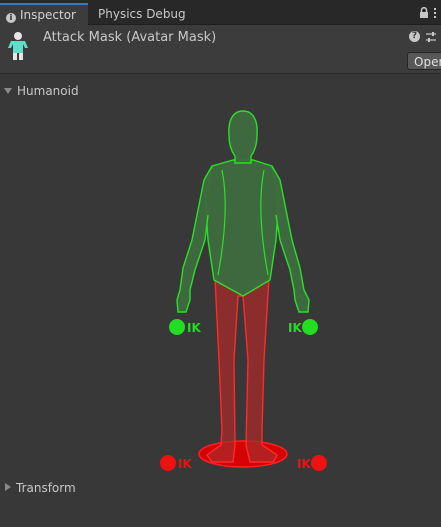  What do you see at coordinates (242, 228) in the screenshot?
I see `body-part-upper-body` at bounding box center [242, 228].